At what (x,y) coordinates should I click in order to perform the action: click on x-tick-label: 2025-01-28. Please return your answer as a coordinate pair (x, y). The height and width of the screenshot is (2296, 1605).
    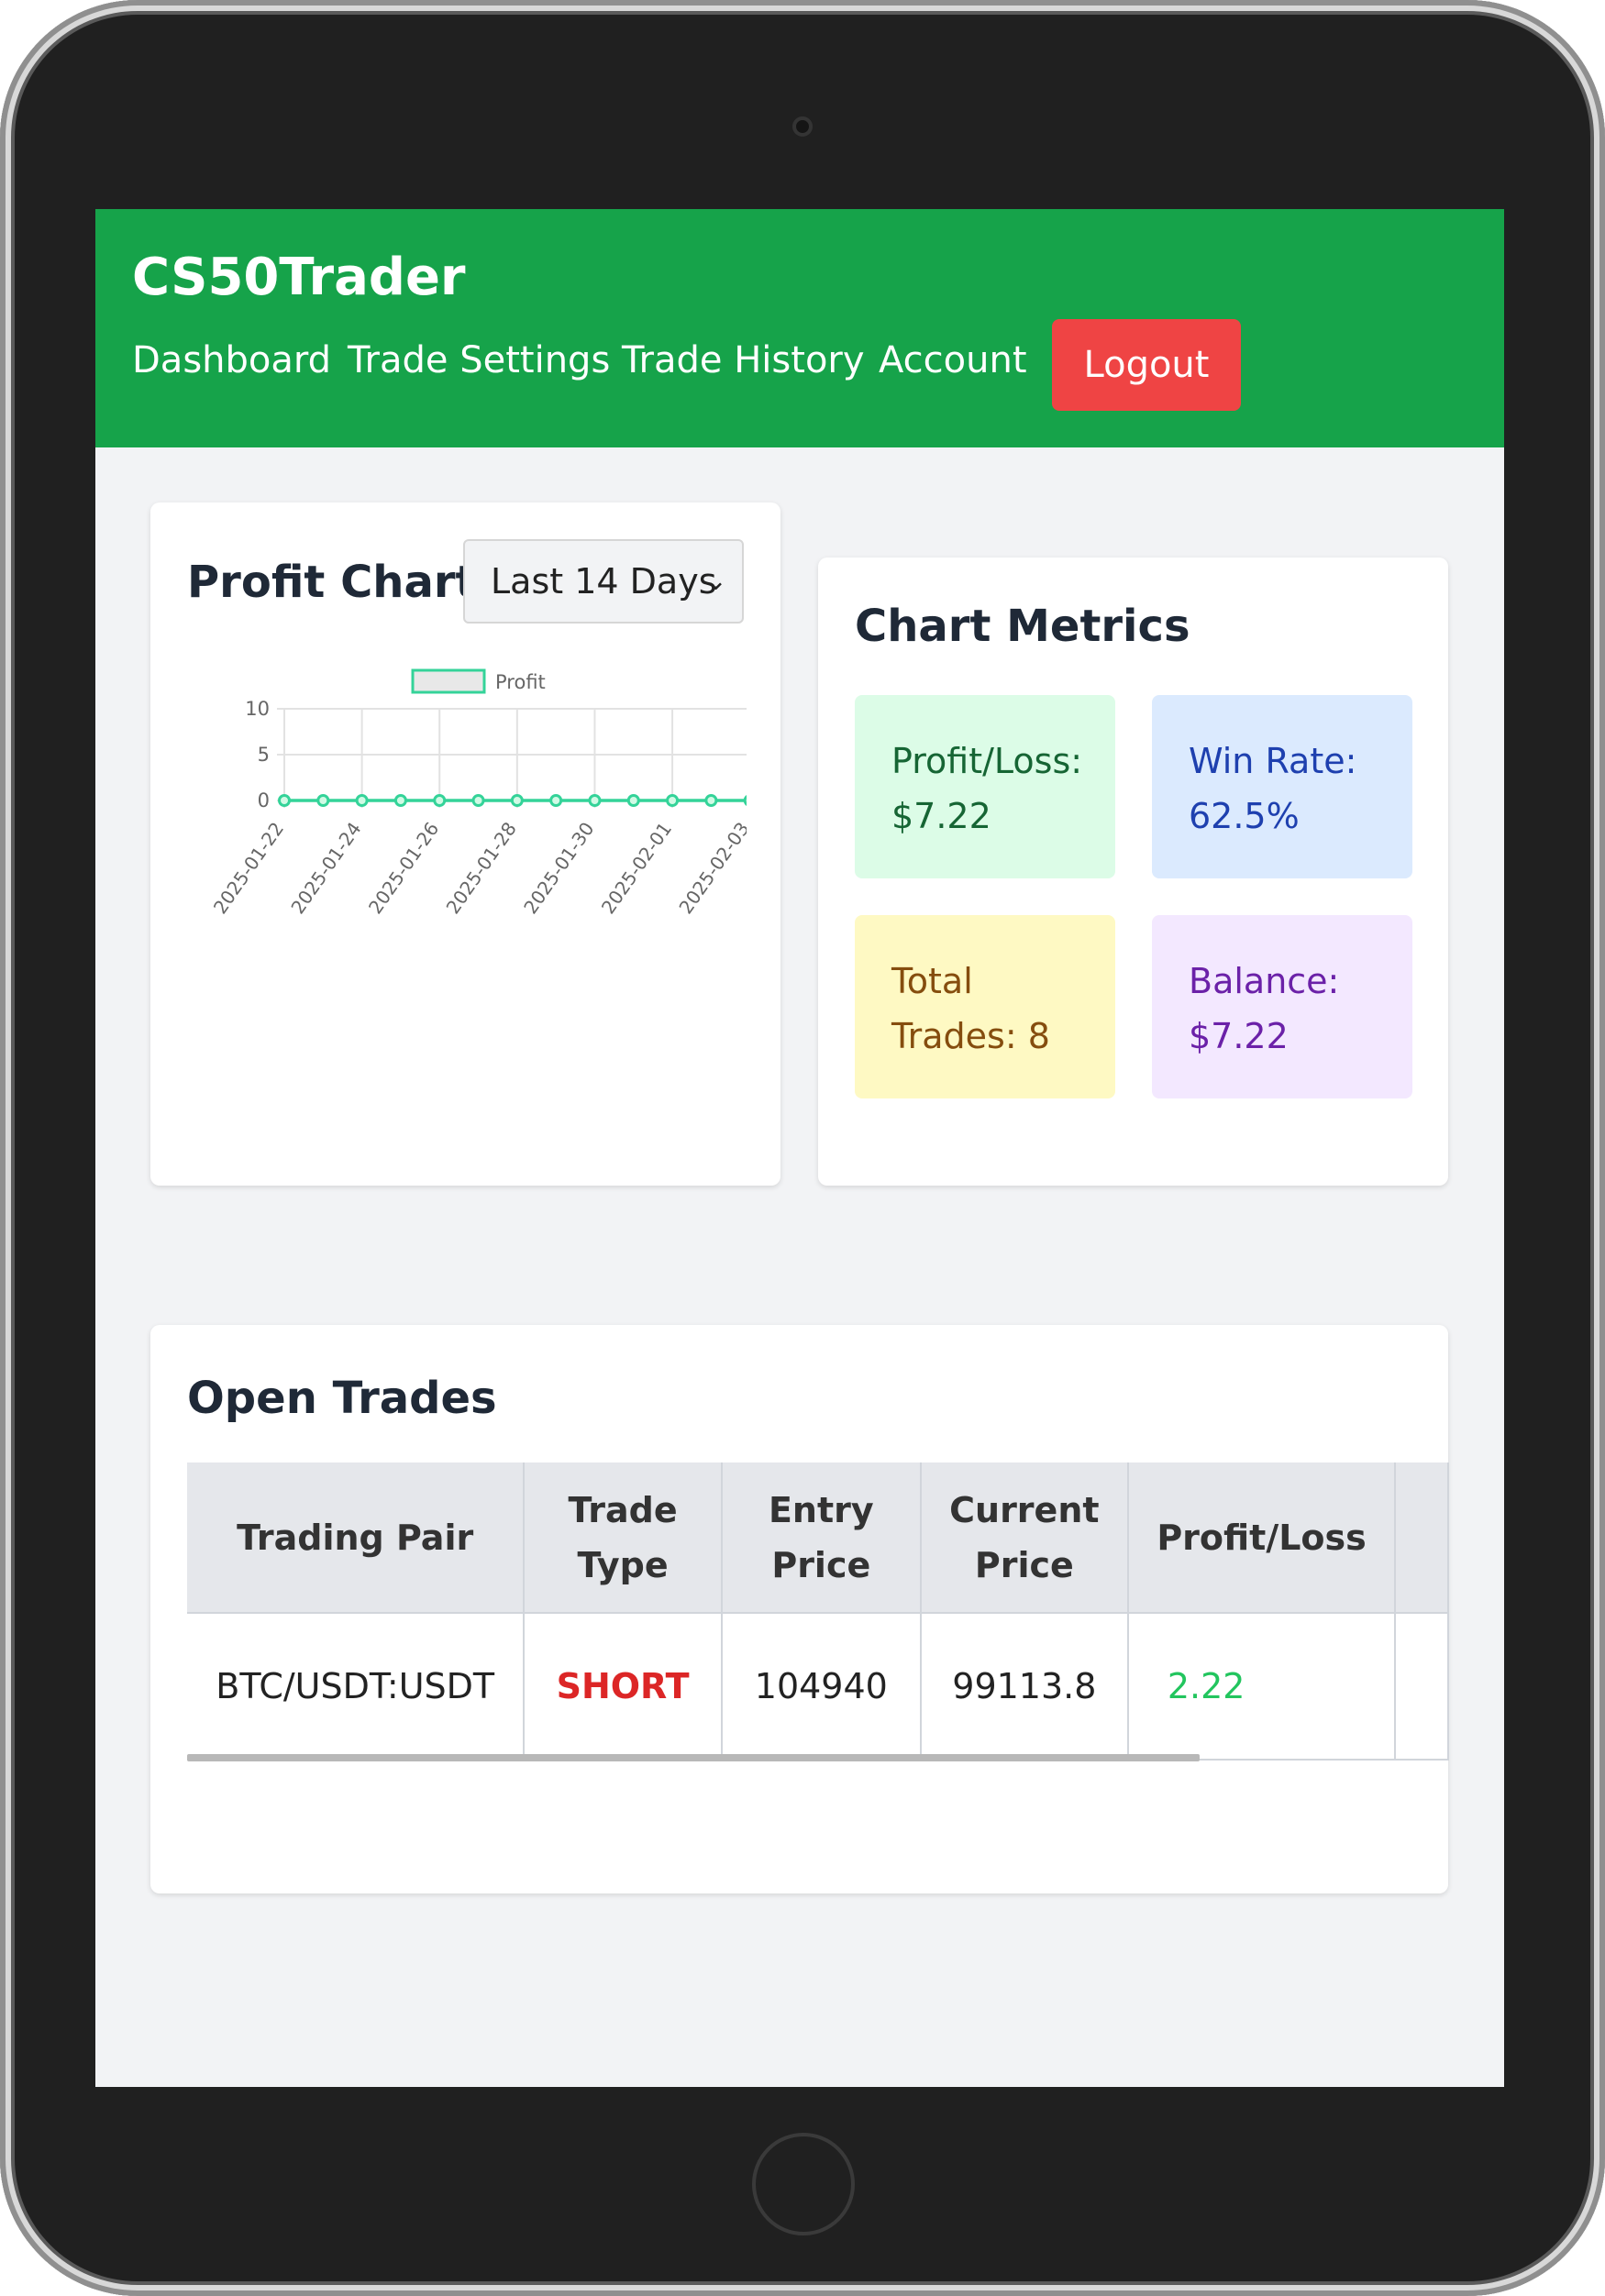
    Looking at the image, I should click on (481, 868).